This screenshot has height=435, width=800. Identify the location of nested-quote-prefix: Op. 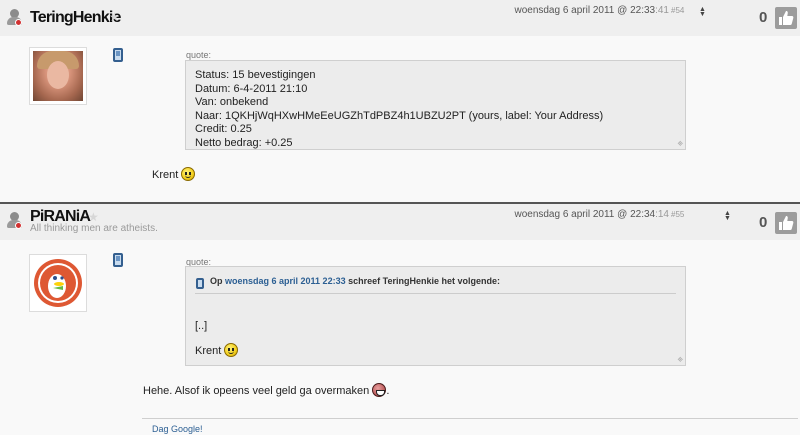
(216, 281).